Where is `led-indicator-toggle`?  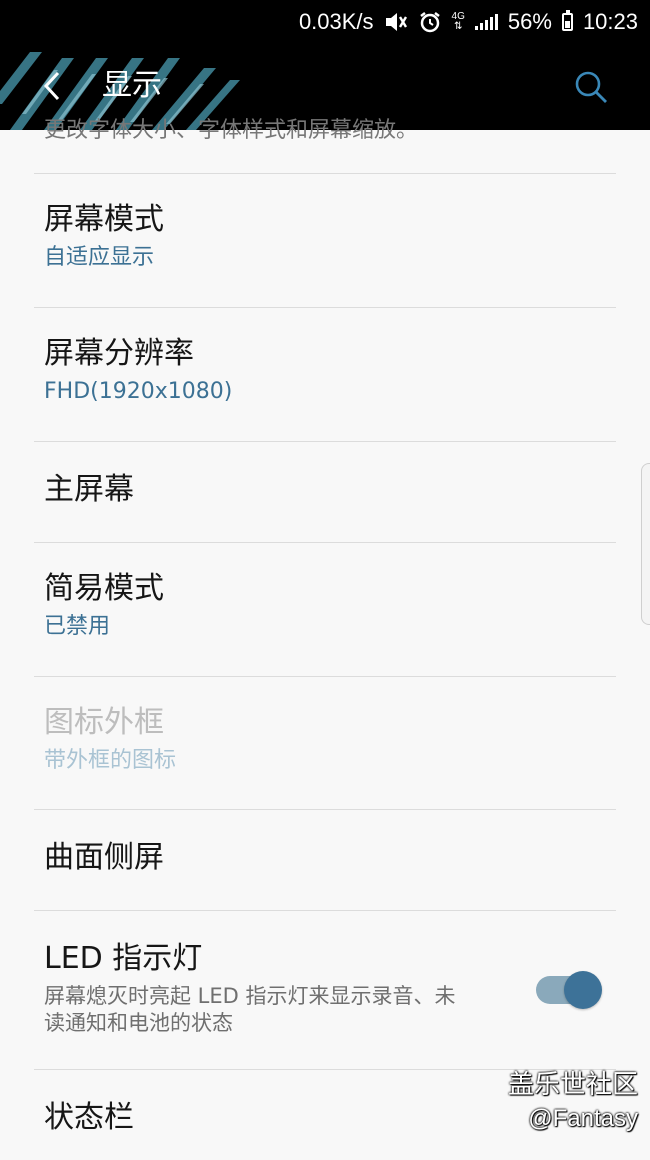
led-indicator-toggle is located at coordinates (569, 990).